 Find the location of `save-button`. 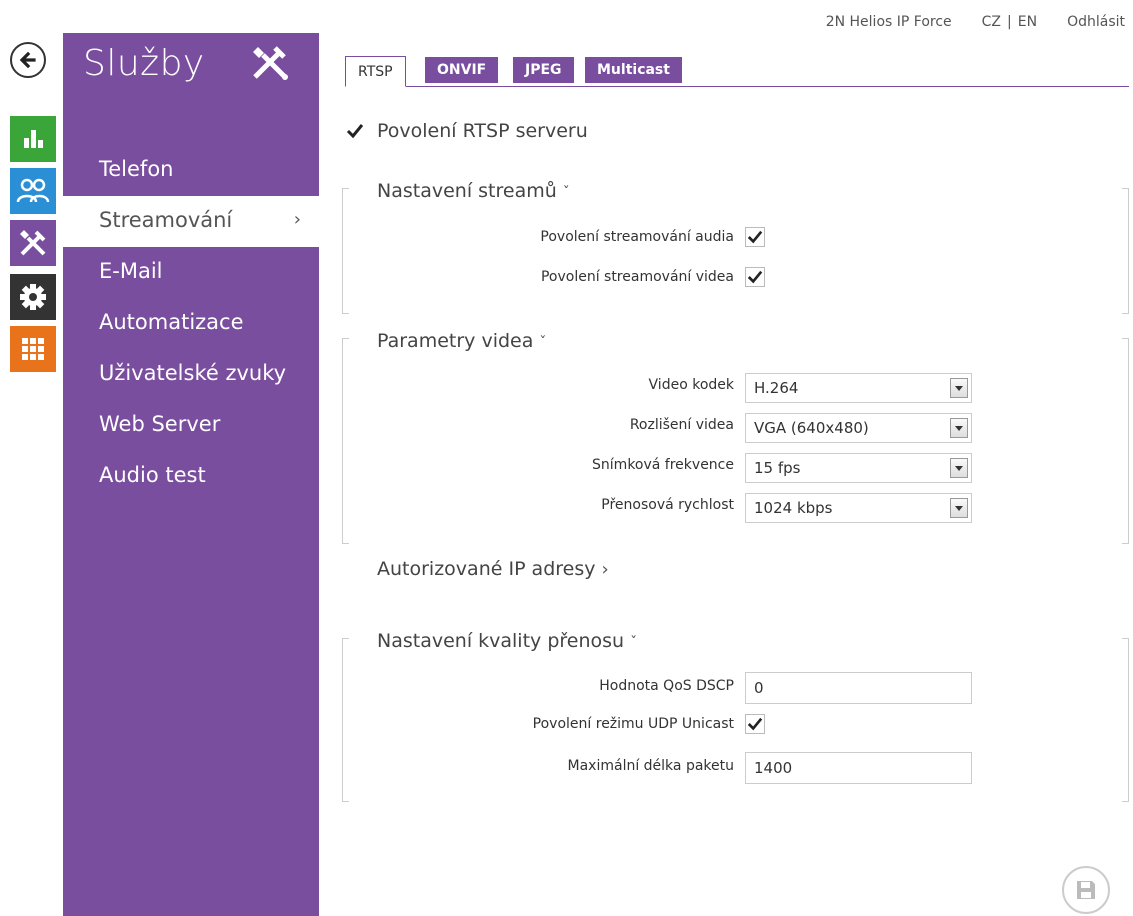

save-button is located at coordinates (1086, 890).